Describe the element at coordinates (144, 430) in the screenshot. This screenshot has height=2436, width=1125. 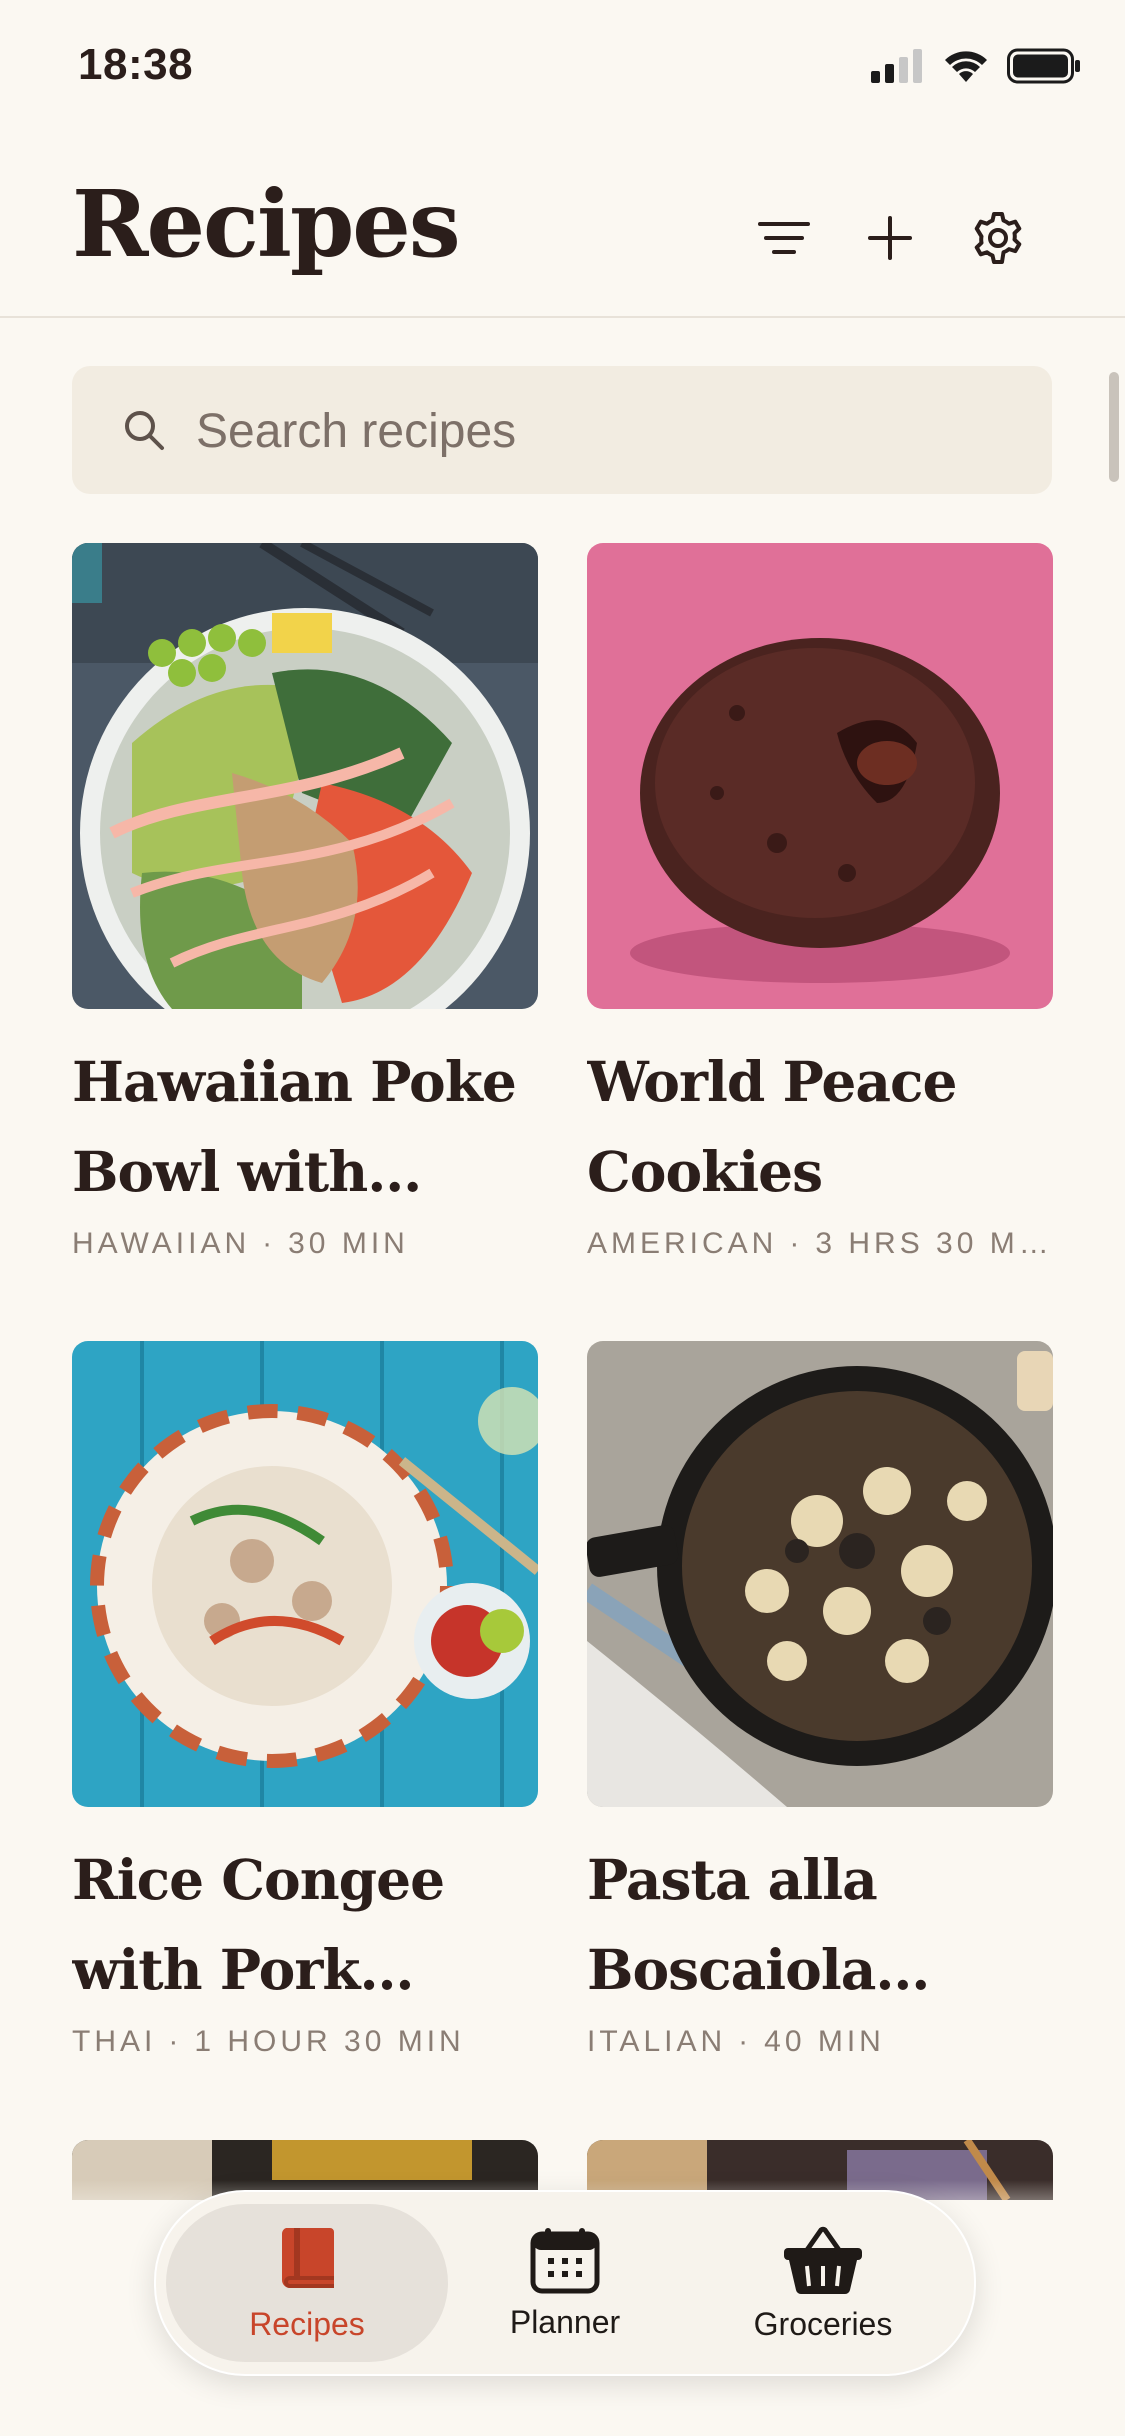
I see `search-icon` at that location.